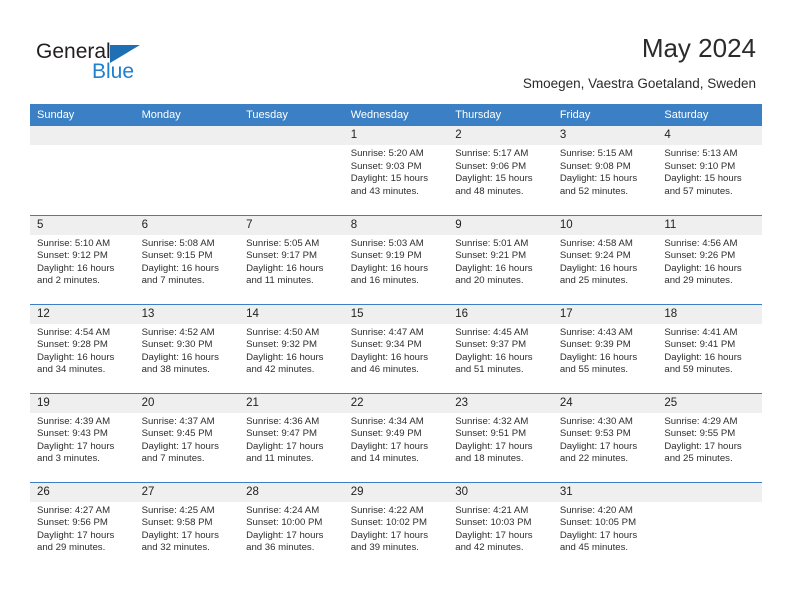  I want to click on sunset-text: Sunset: 9:34 PM, so click(386, 345).